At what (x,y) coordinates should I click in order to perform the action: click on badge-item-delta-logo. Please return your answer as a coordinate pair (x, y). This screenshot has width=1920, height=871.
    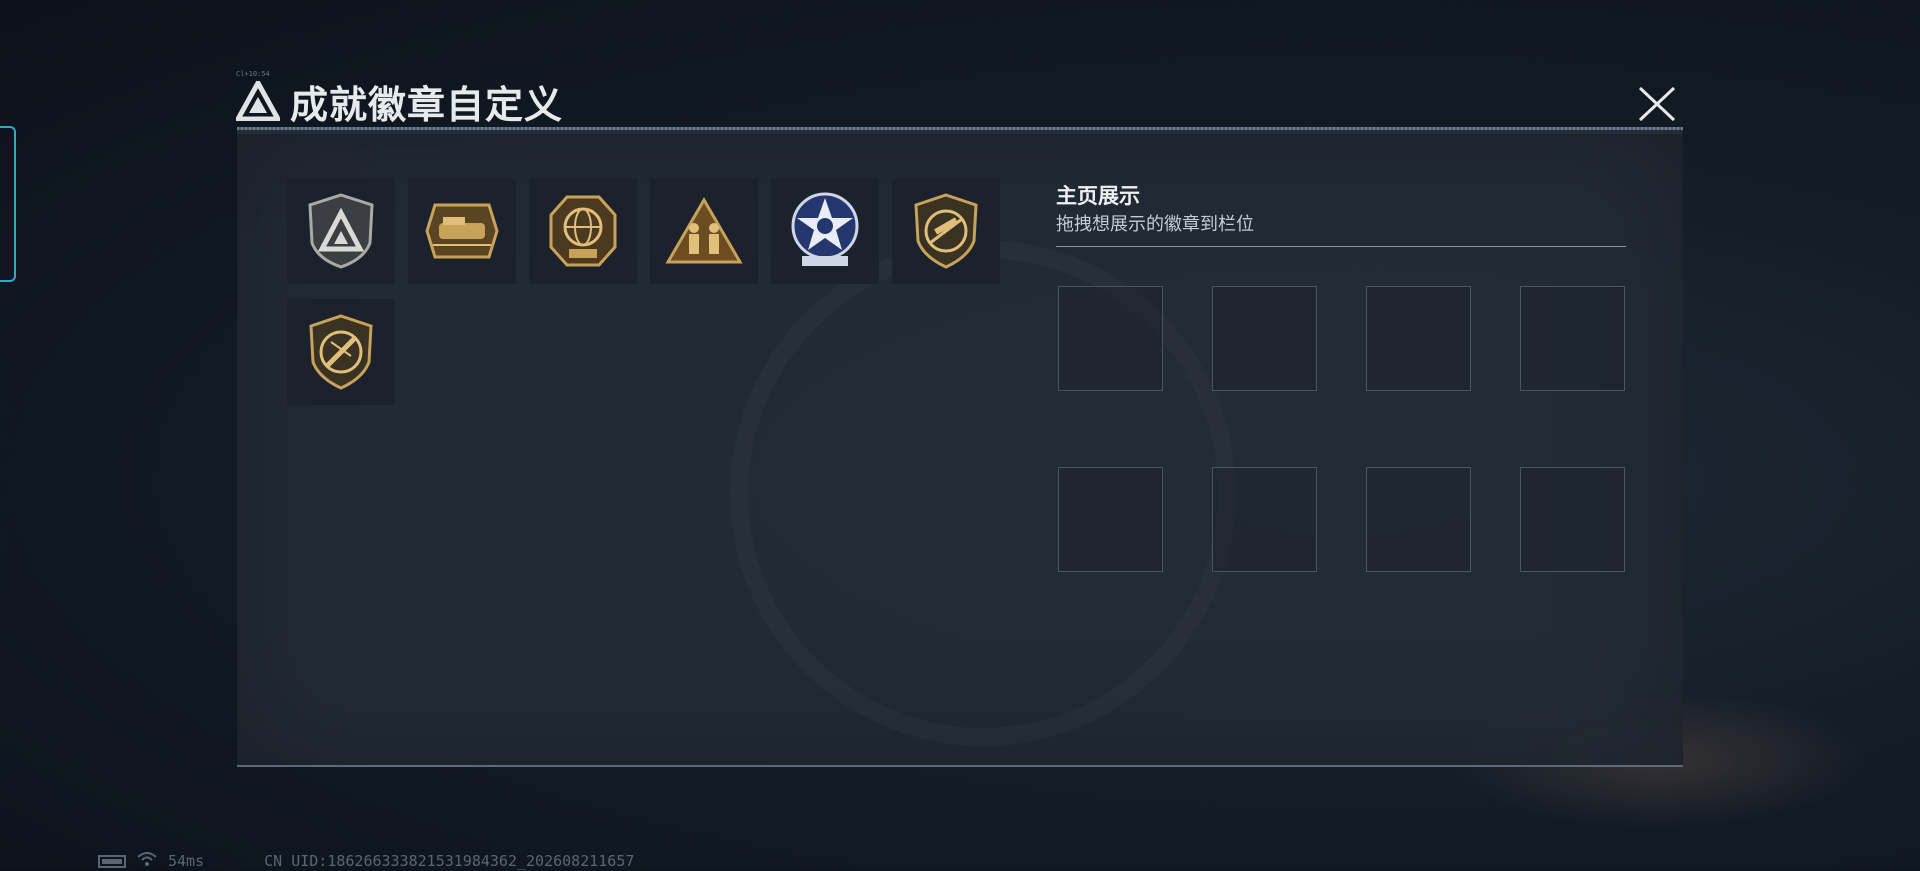
    Looking at the image, I should click on (341, 231).